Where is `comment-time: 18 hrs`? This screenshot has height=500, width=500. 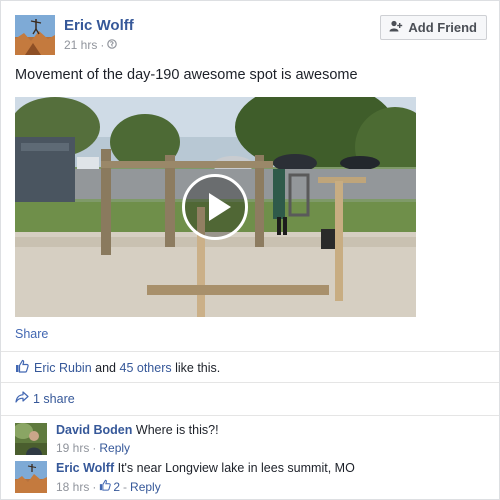
comment-time: 18 hrs is located at coordinates (72, 487).